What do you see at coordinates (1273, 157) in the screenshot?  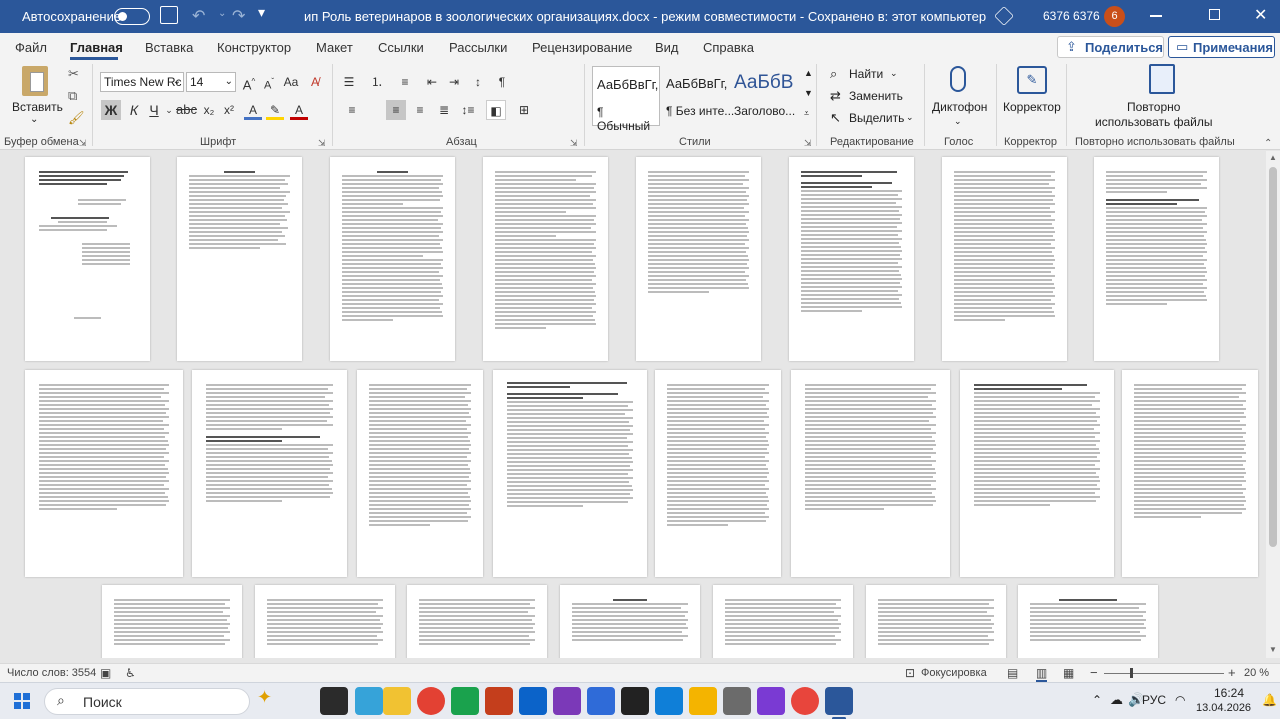 I see `scroll-up-icon: ▲` at bounding box center [1273, 157].